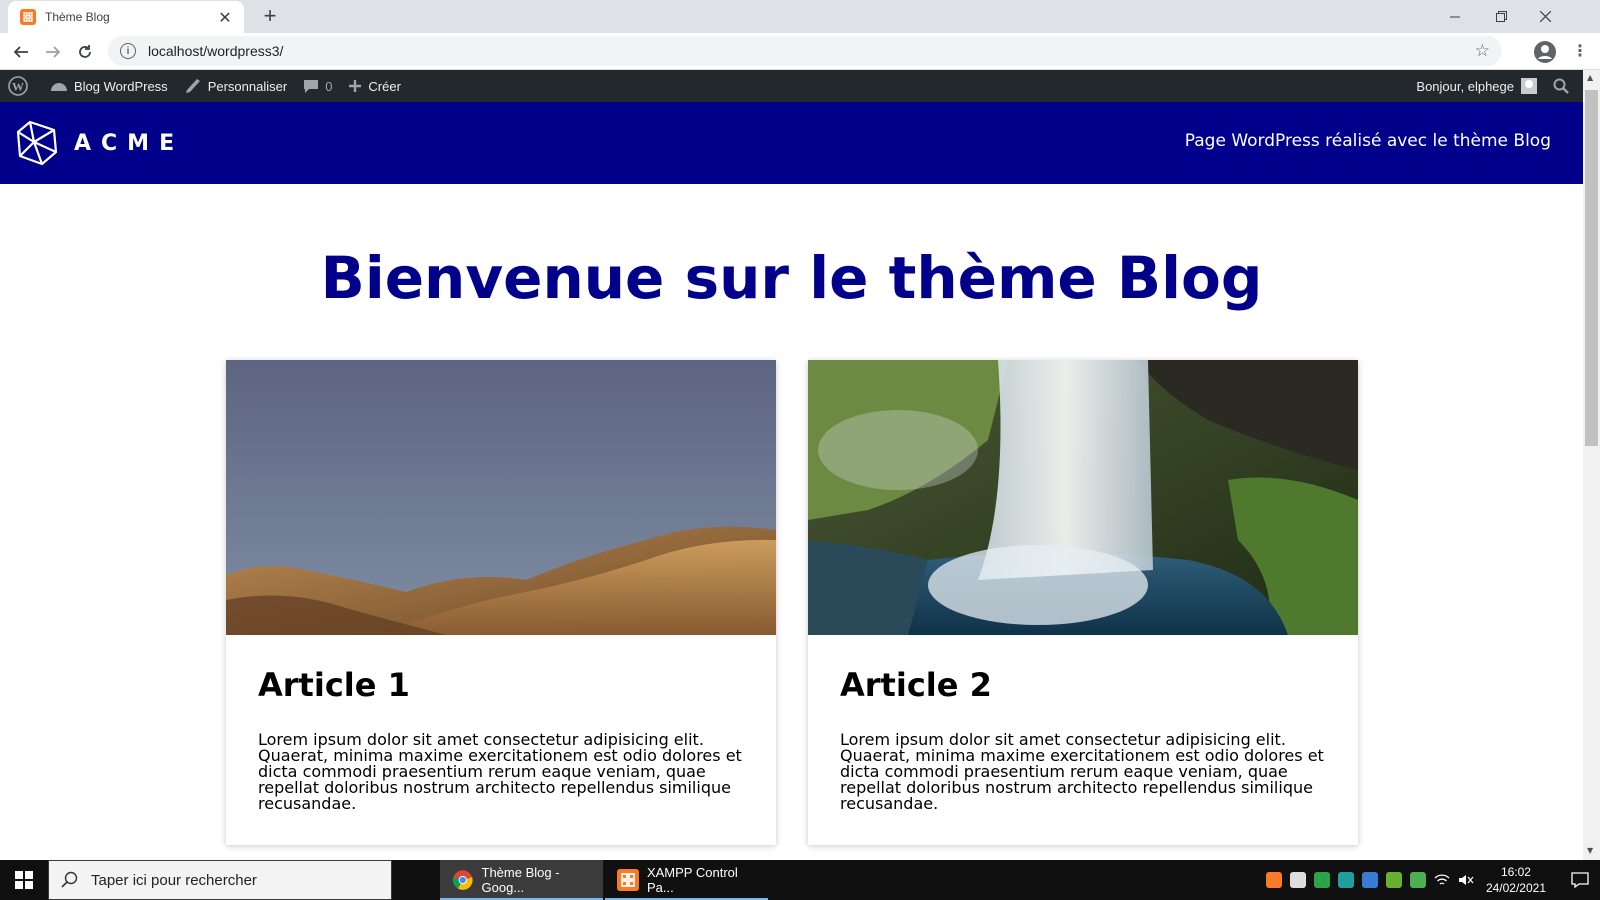 The height and width of the screenshot is (900, 1600). Describe the element at coordinates (1466, 880) in the screenshot. I see `volume-muted-icon` at that location.